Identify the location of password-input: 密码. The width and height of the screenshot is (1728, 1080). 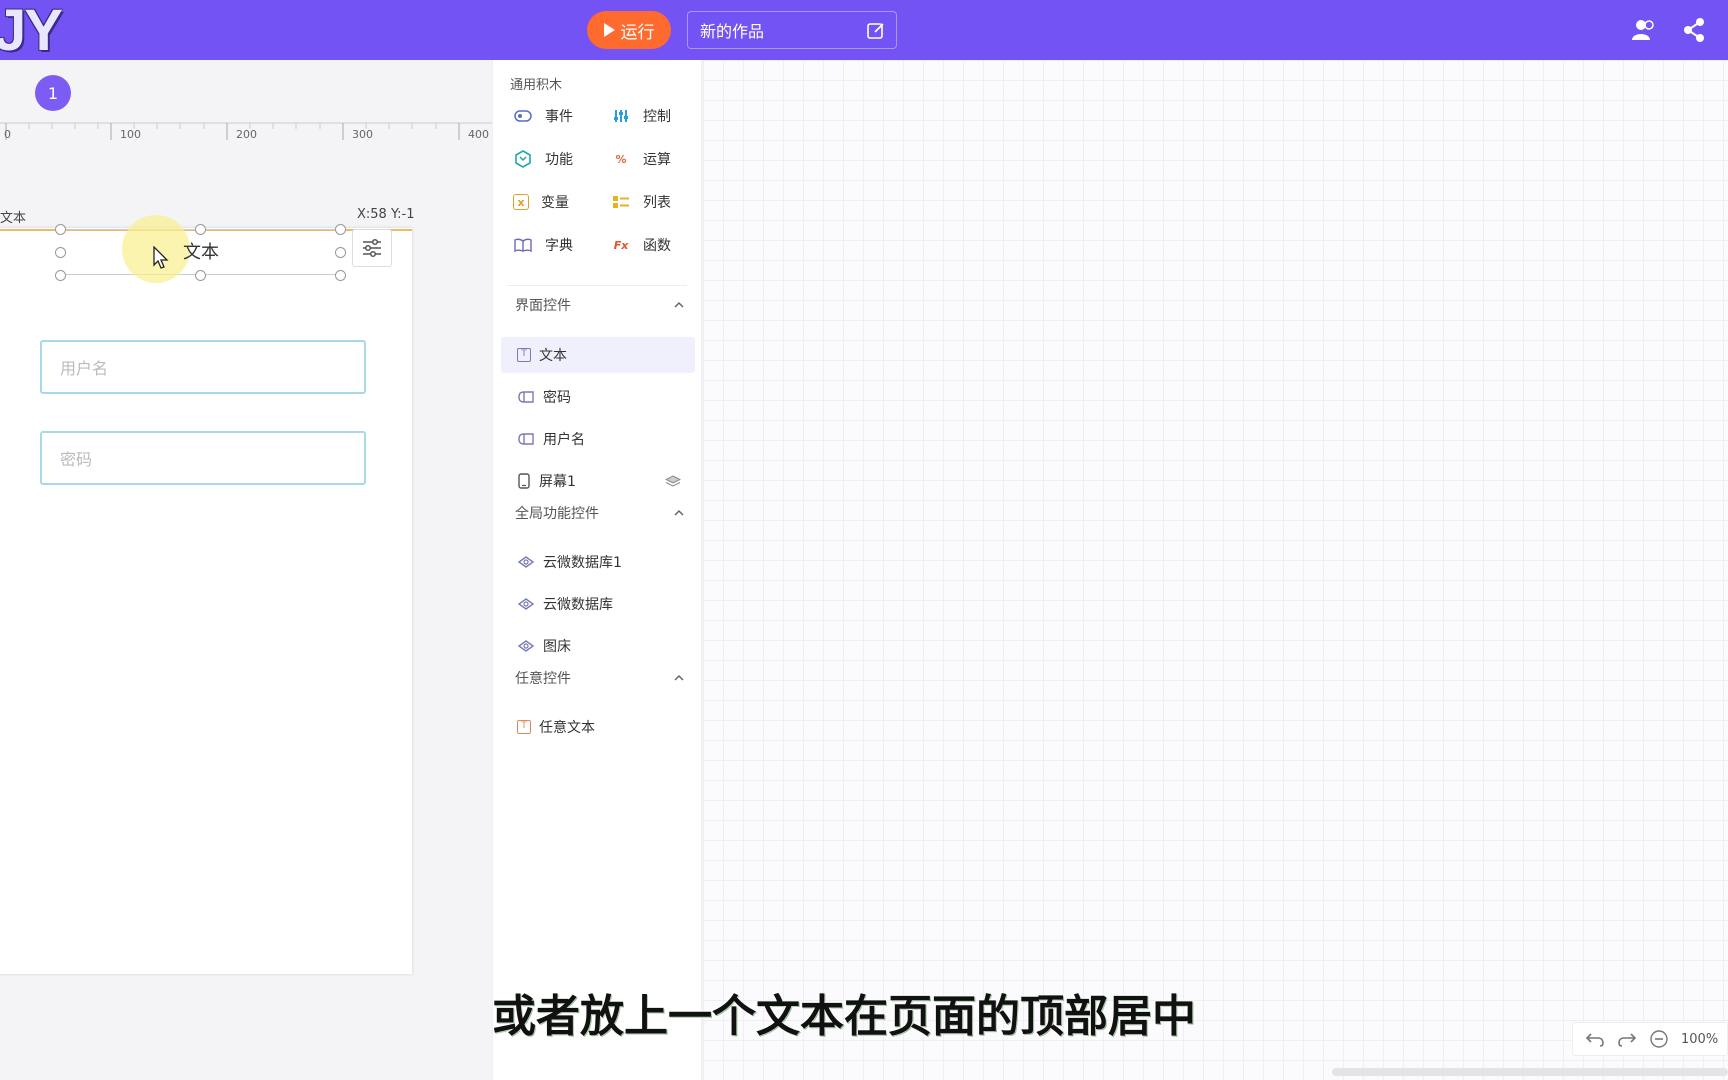
(203, 458).